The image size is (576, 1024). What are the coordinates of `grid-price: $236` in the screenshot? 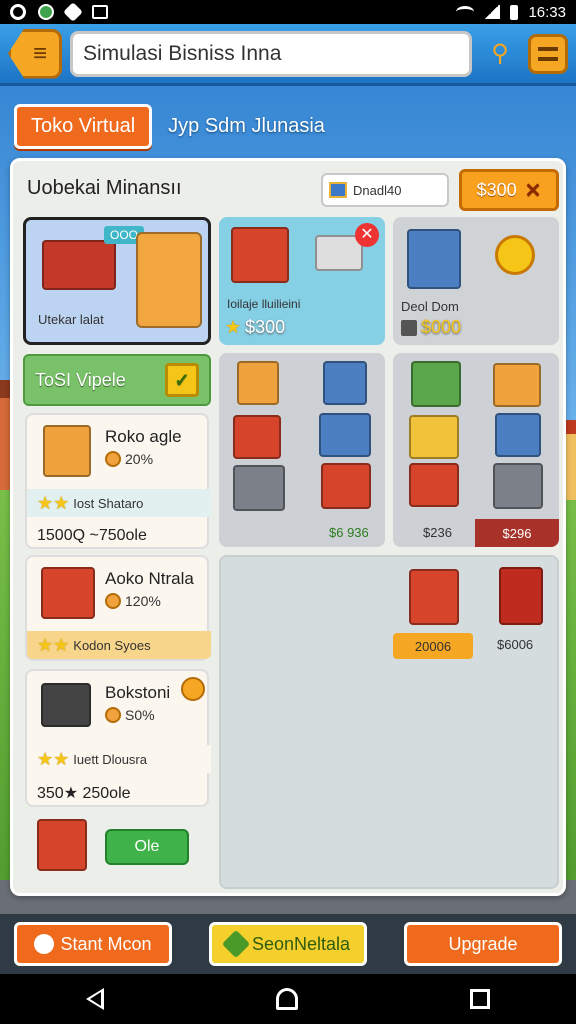 It's located at (437, 532).